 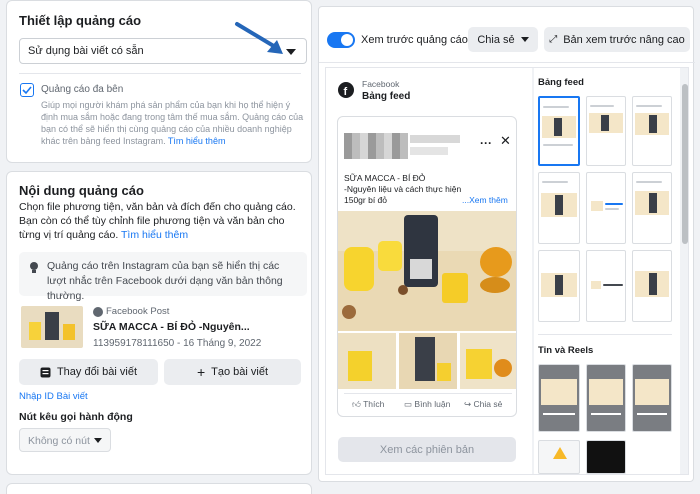 What do you see at coordinates (259, 38) in the screenshot?
I see `arrow-annotation-icon` at bounding box center [259, 38].